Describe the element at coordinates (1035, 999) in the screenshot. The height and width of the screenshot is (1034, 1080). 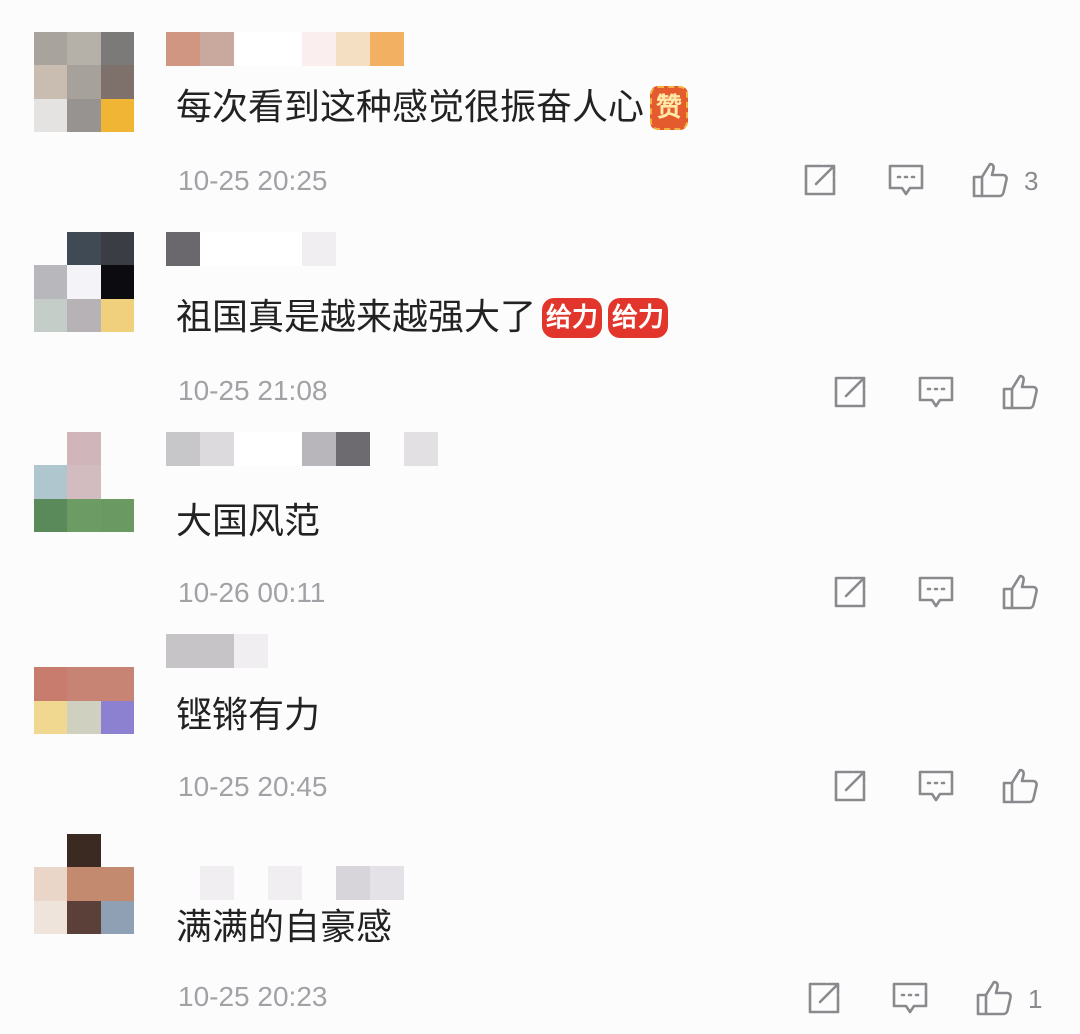
I see `like-count: 1` at that location.